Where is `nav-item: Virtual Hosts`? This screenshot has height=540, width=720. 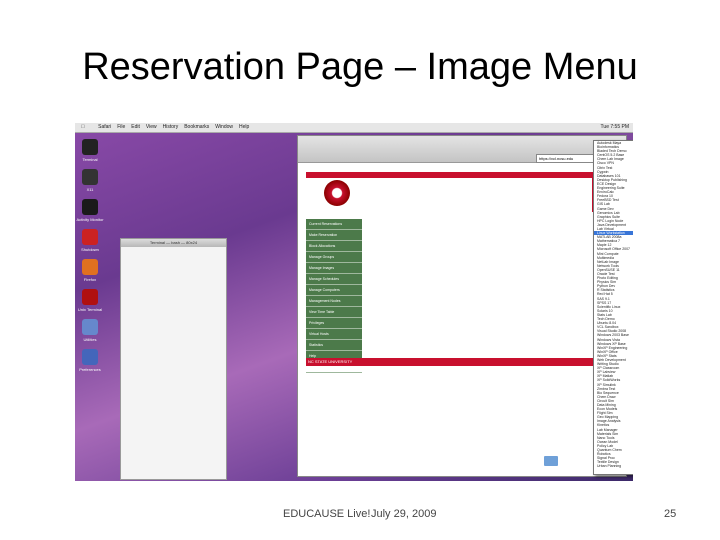 nav-item: Virtual Hosts is located at coordinates (334, 334).